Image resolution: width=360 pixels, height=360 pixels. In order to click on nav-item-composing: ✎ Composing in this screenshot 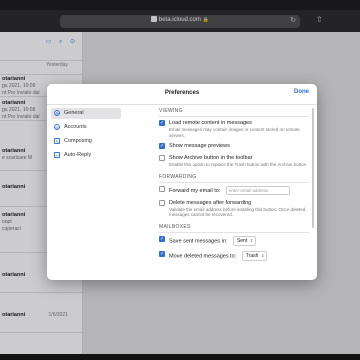, I will do `click(86, 141)`.